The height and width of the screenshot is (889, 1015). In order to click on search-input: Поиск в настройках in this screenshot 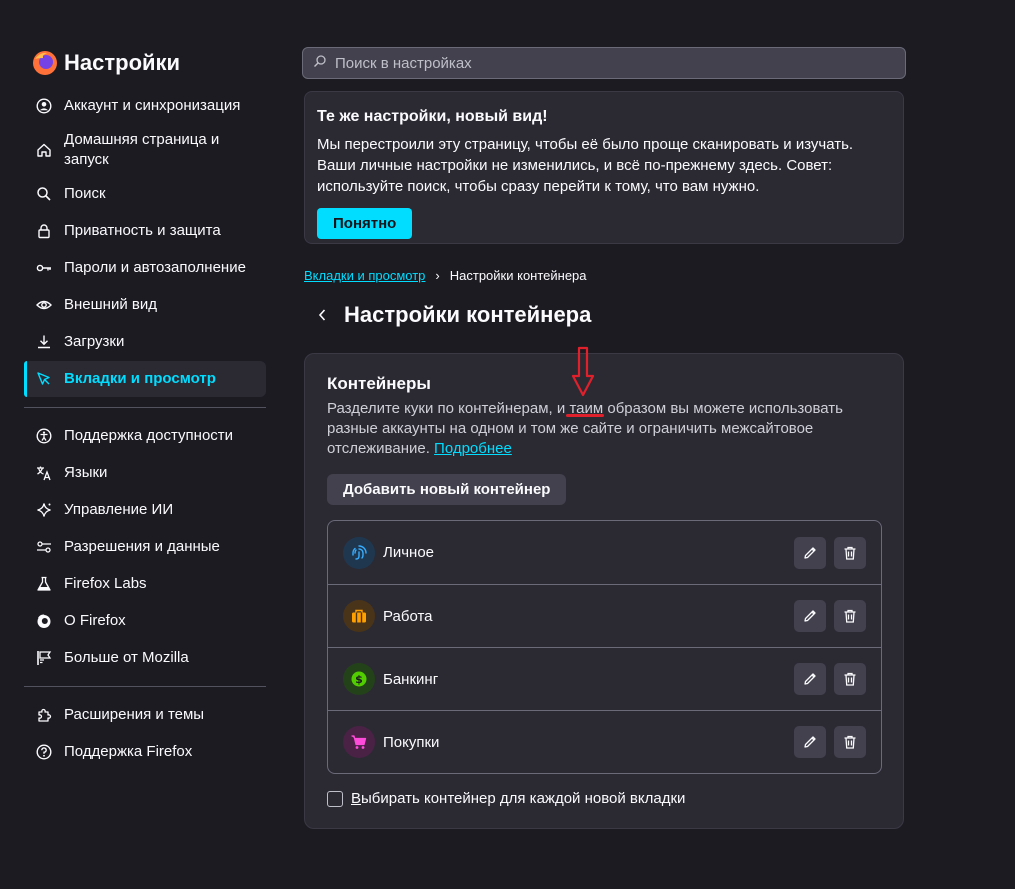, I will do `click(604, 63)`.